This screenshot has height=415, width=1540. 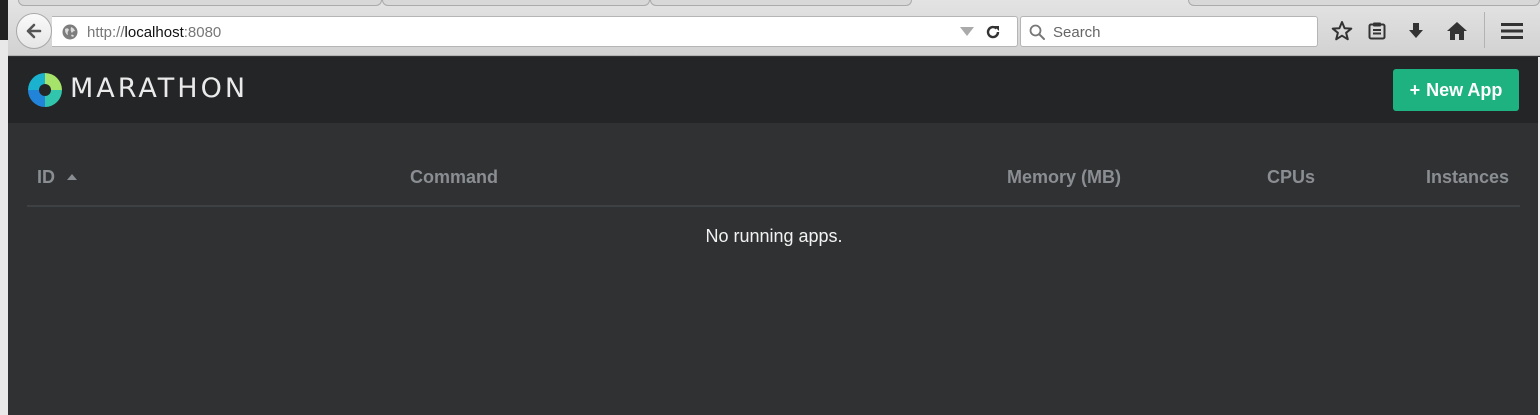 I want to click on clipboard-icon, so click(x=1377, y=31).